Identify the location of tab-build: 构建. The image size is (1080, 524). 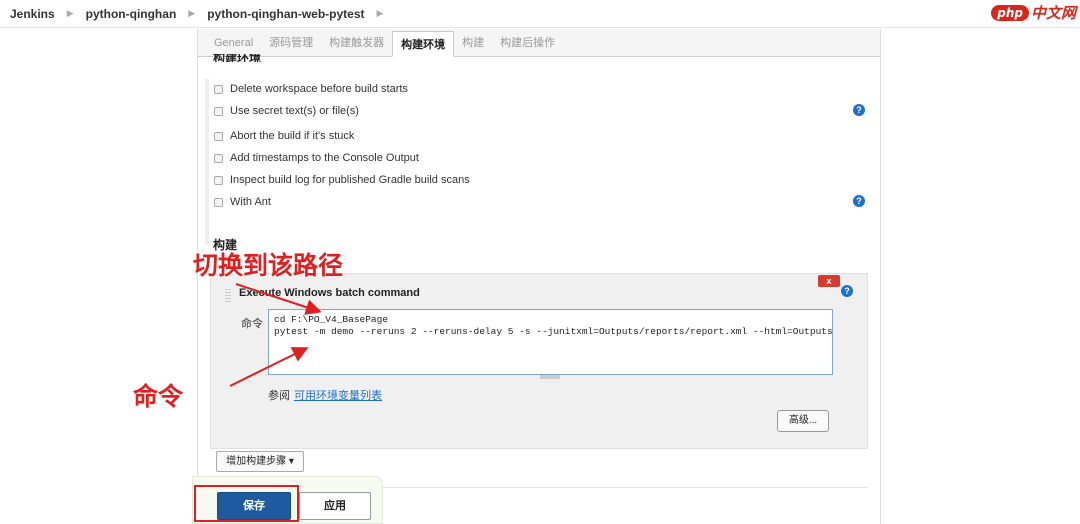
(473, 43).